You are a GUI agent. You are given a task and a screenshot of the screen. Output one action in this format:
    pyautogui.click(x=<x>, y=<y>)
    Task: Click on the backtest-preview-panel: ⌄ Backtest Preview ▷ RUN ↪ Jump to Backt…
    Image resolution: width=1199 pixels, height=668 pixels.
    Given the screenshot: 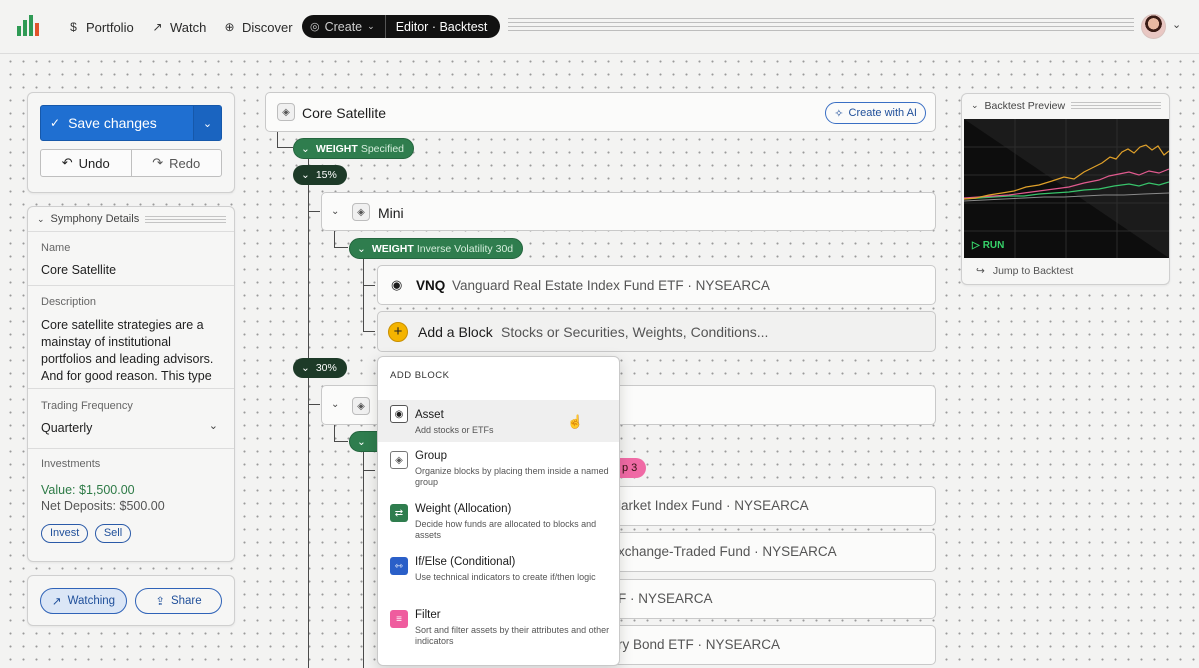 What is the action you would take?
    pyautogui.click(x=1065, y=189)
    